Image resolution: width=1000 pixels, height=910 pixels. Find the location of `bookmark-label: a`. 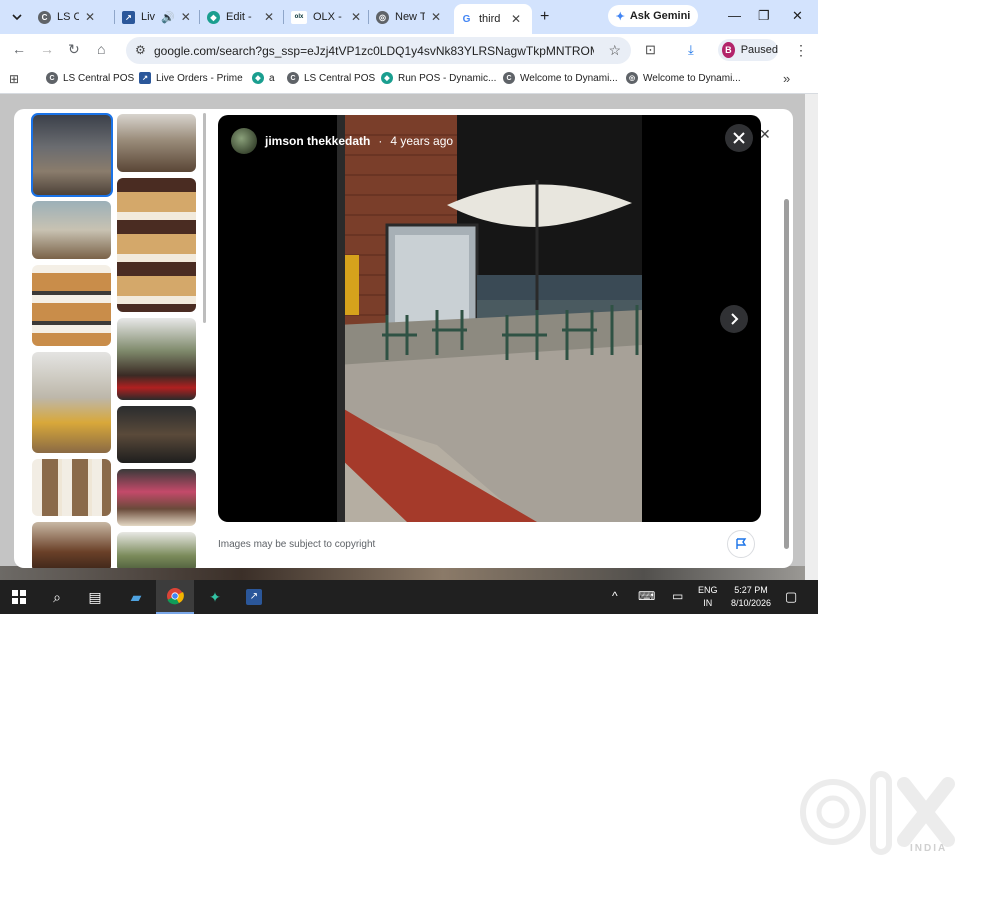

bookmark-label: a is located at coordinates (272, 78).